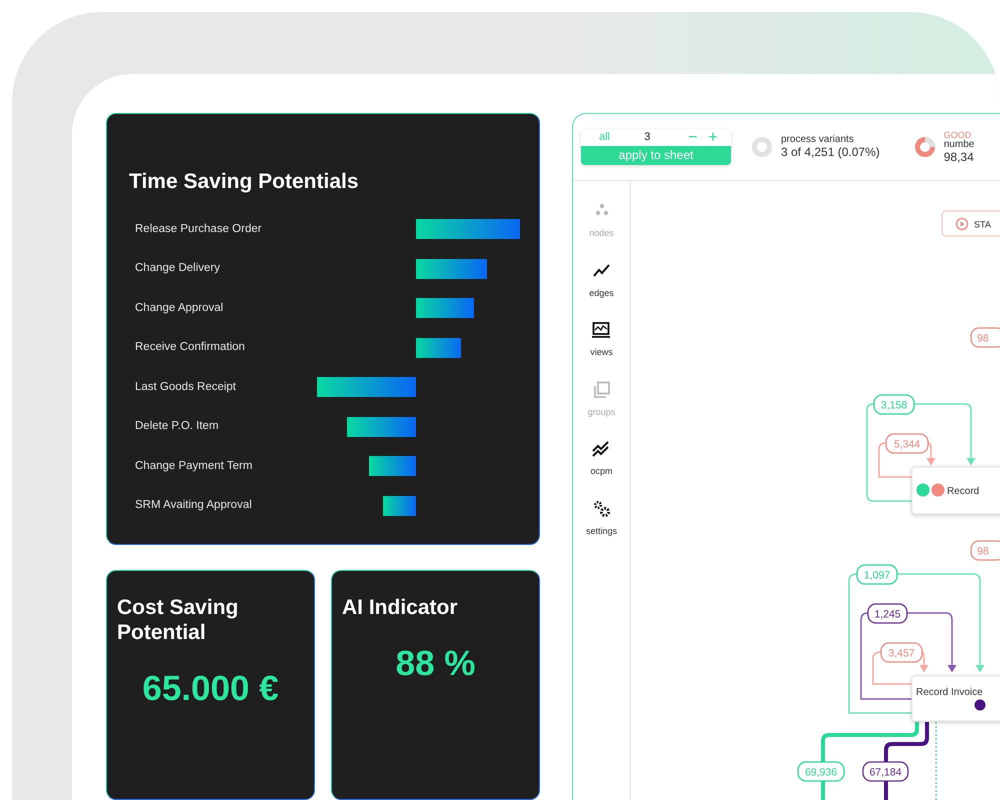 The image size is (1000, 800). I want to click on sidebar-item: settings, so click(602, 518).